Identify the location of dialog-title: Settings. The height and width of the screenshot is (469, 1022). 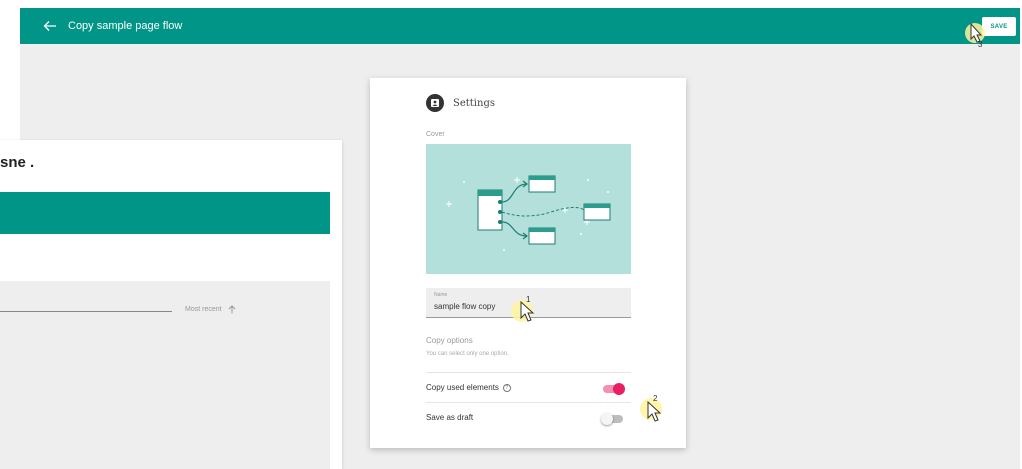
(474, 103).